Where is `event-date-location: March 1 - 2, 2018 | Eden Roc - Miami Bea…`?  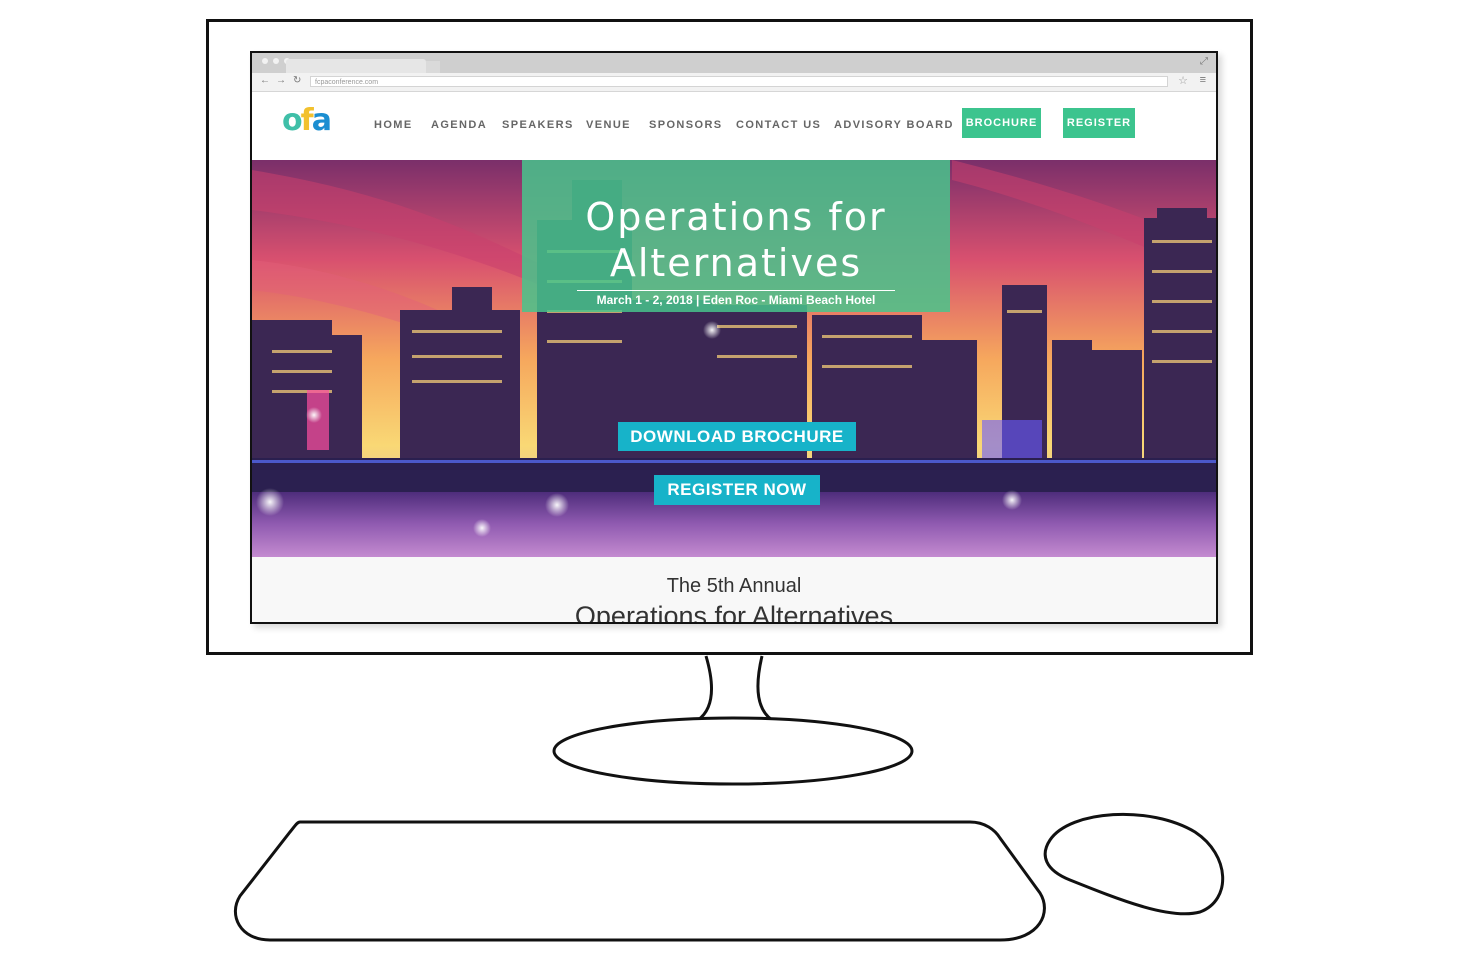
event-date-location: March 1 - 2, 2018 | Eden Roc - Miami Bea… is located at coordinates (736, 300).